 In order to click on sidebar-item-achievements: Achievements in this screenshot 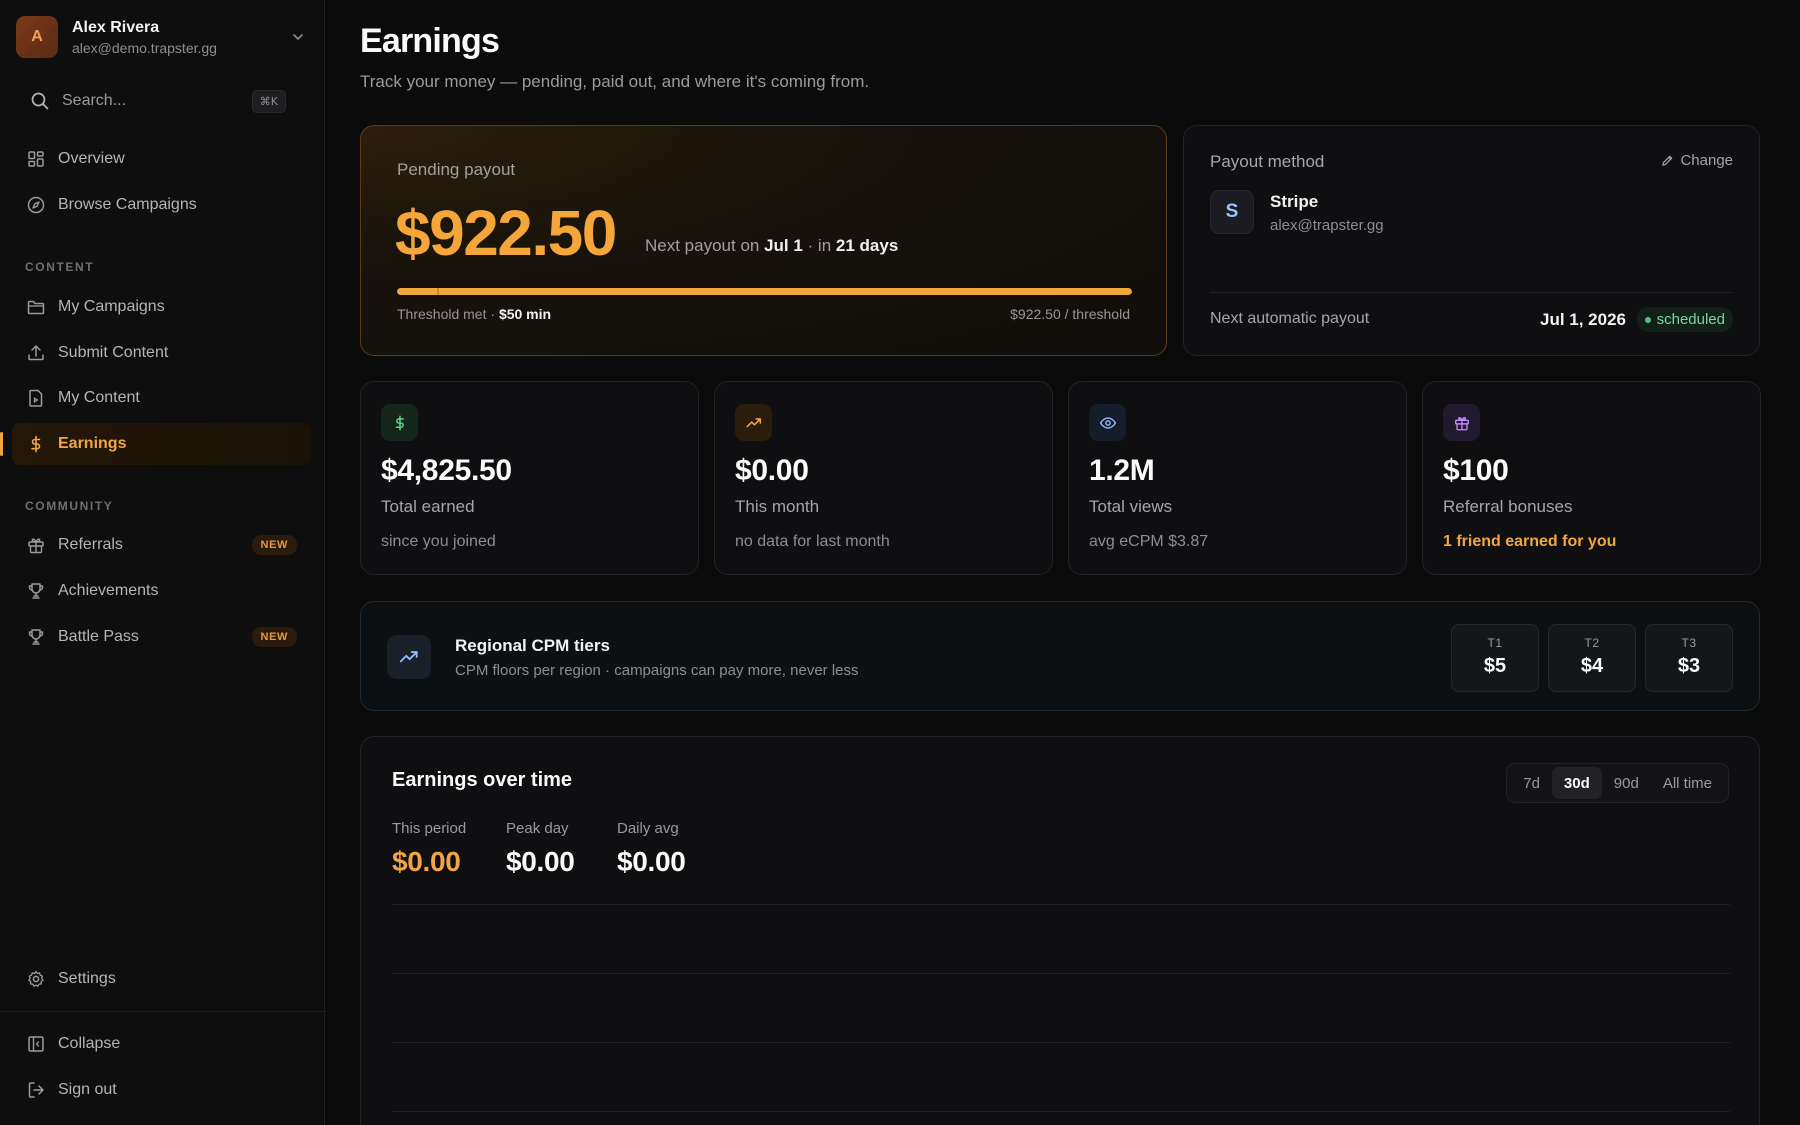, I will do `click(161, 591)`.